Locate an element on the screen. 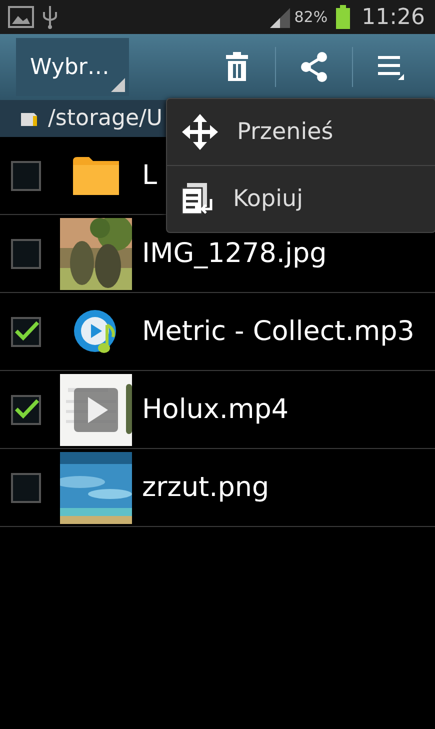 The height and width of the screenshot is (729, 435). file-name: zrzut.png is located at coordinates (206, 487).